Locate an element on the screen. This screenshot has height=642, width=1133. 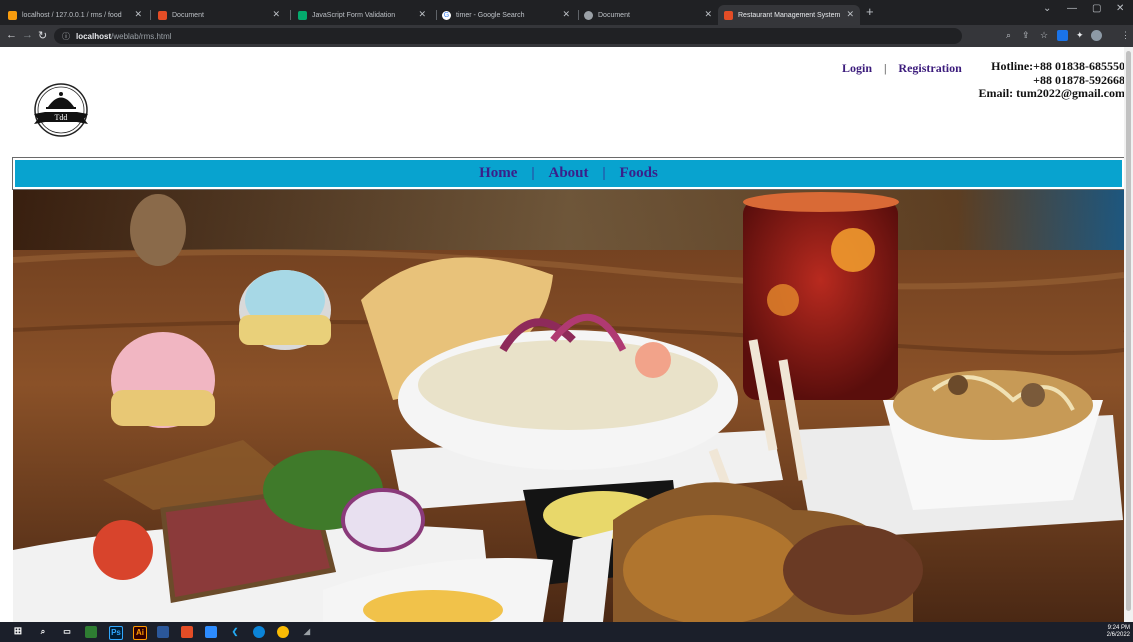
clock-date: 2/6/2022 is located at coordinates (1118, 635).